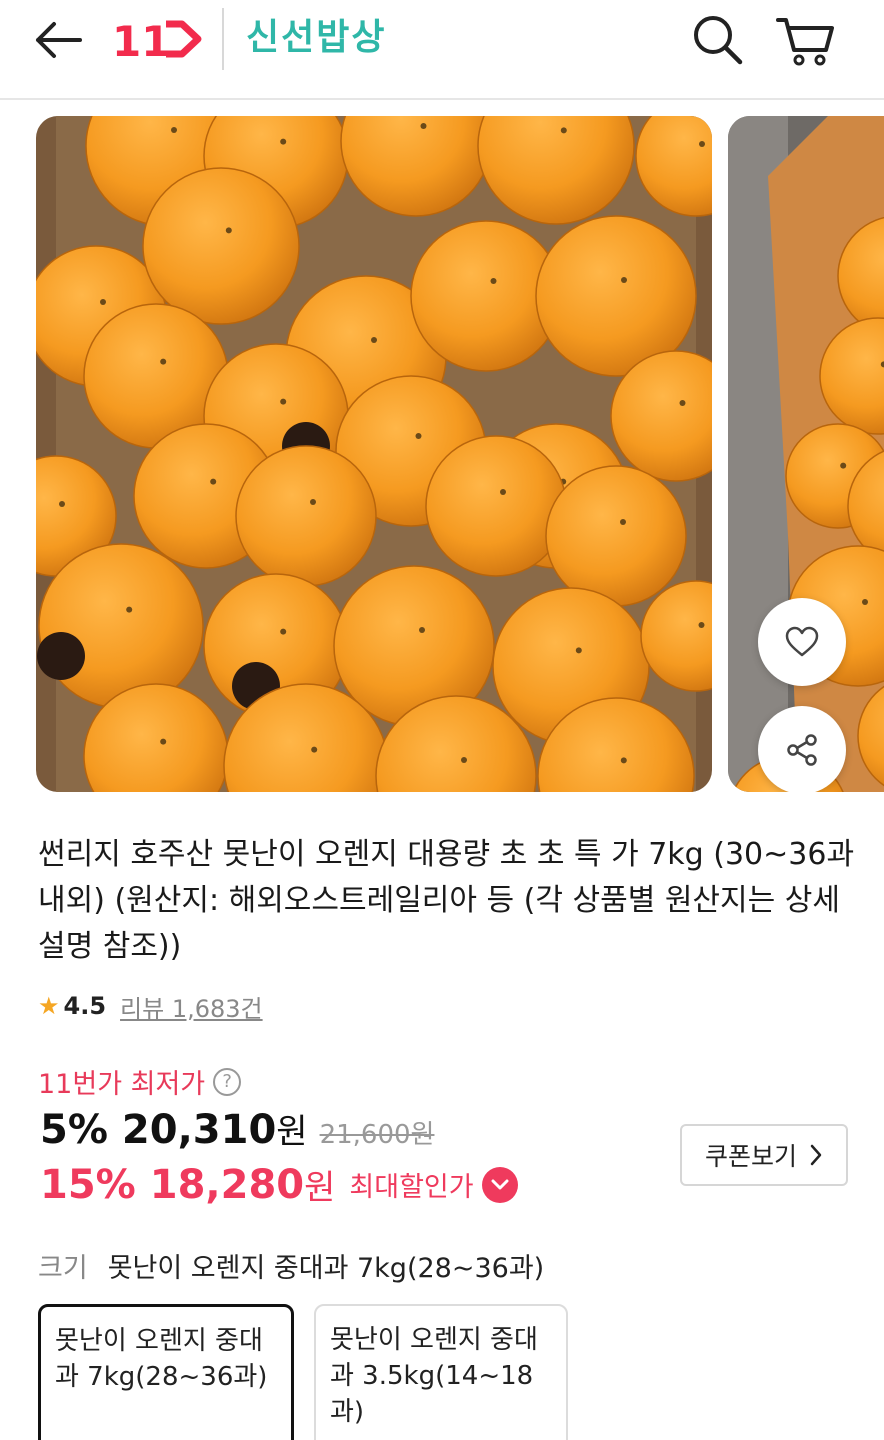 The width and height of the screenshot is (884, 1440). Describe the element at coordinates (320, 1188) in the screenshot. I see `max-discount-currency: 원` at that location.